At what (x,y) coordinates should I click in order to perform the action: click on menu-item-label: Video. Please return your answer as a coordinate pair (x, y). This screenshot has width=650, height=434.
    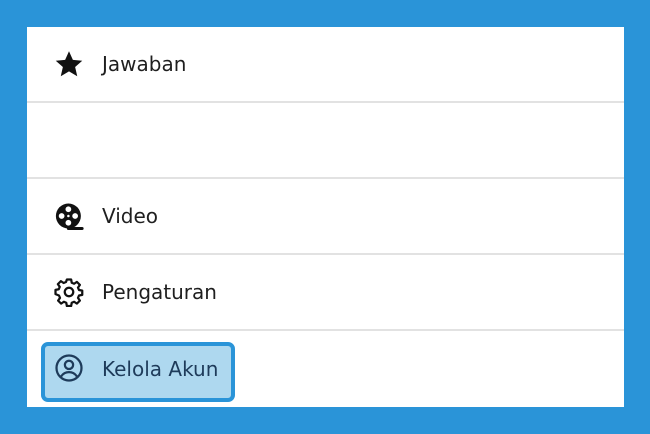
    Looking at the image, I should click on (130, 216).